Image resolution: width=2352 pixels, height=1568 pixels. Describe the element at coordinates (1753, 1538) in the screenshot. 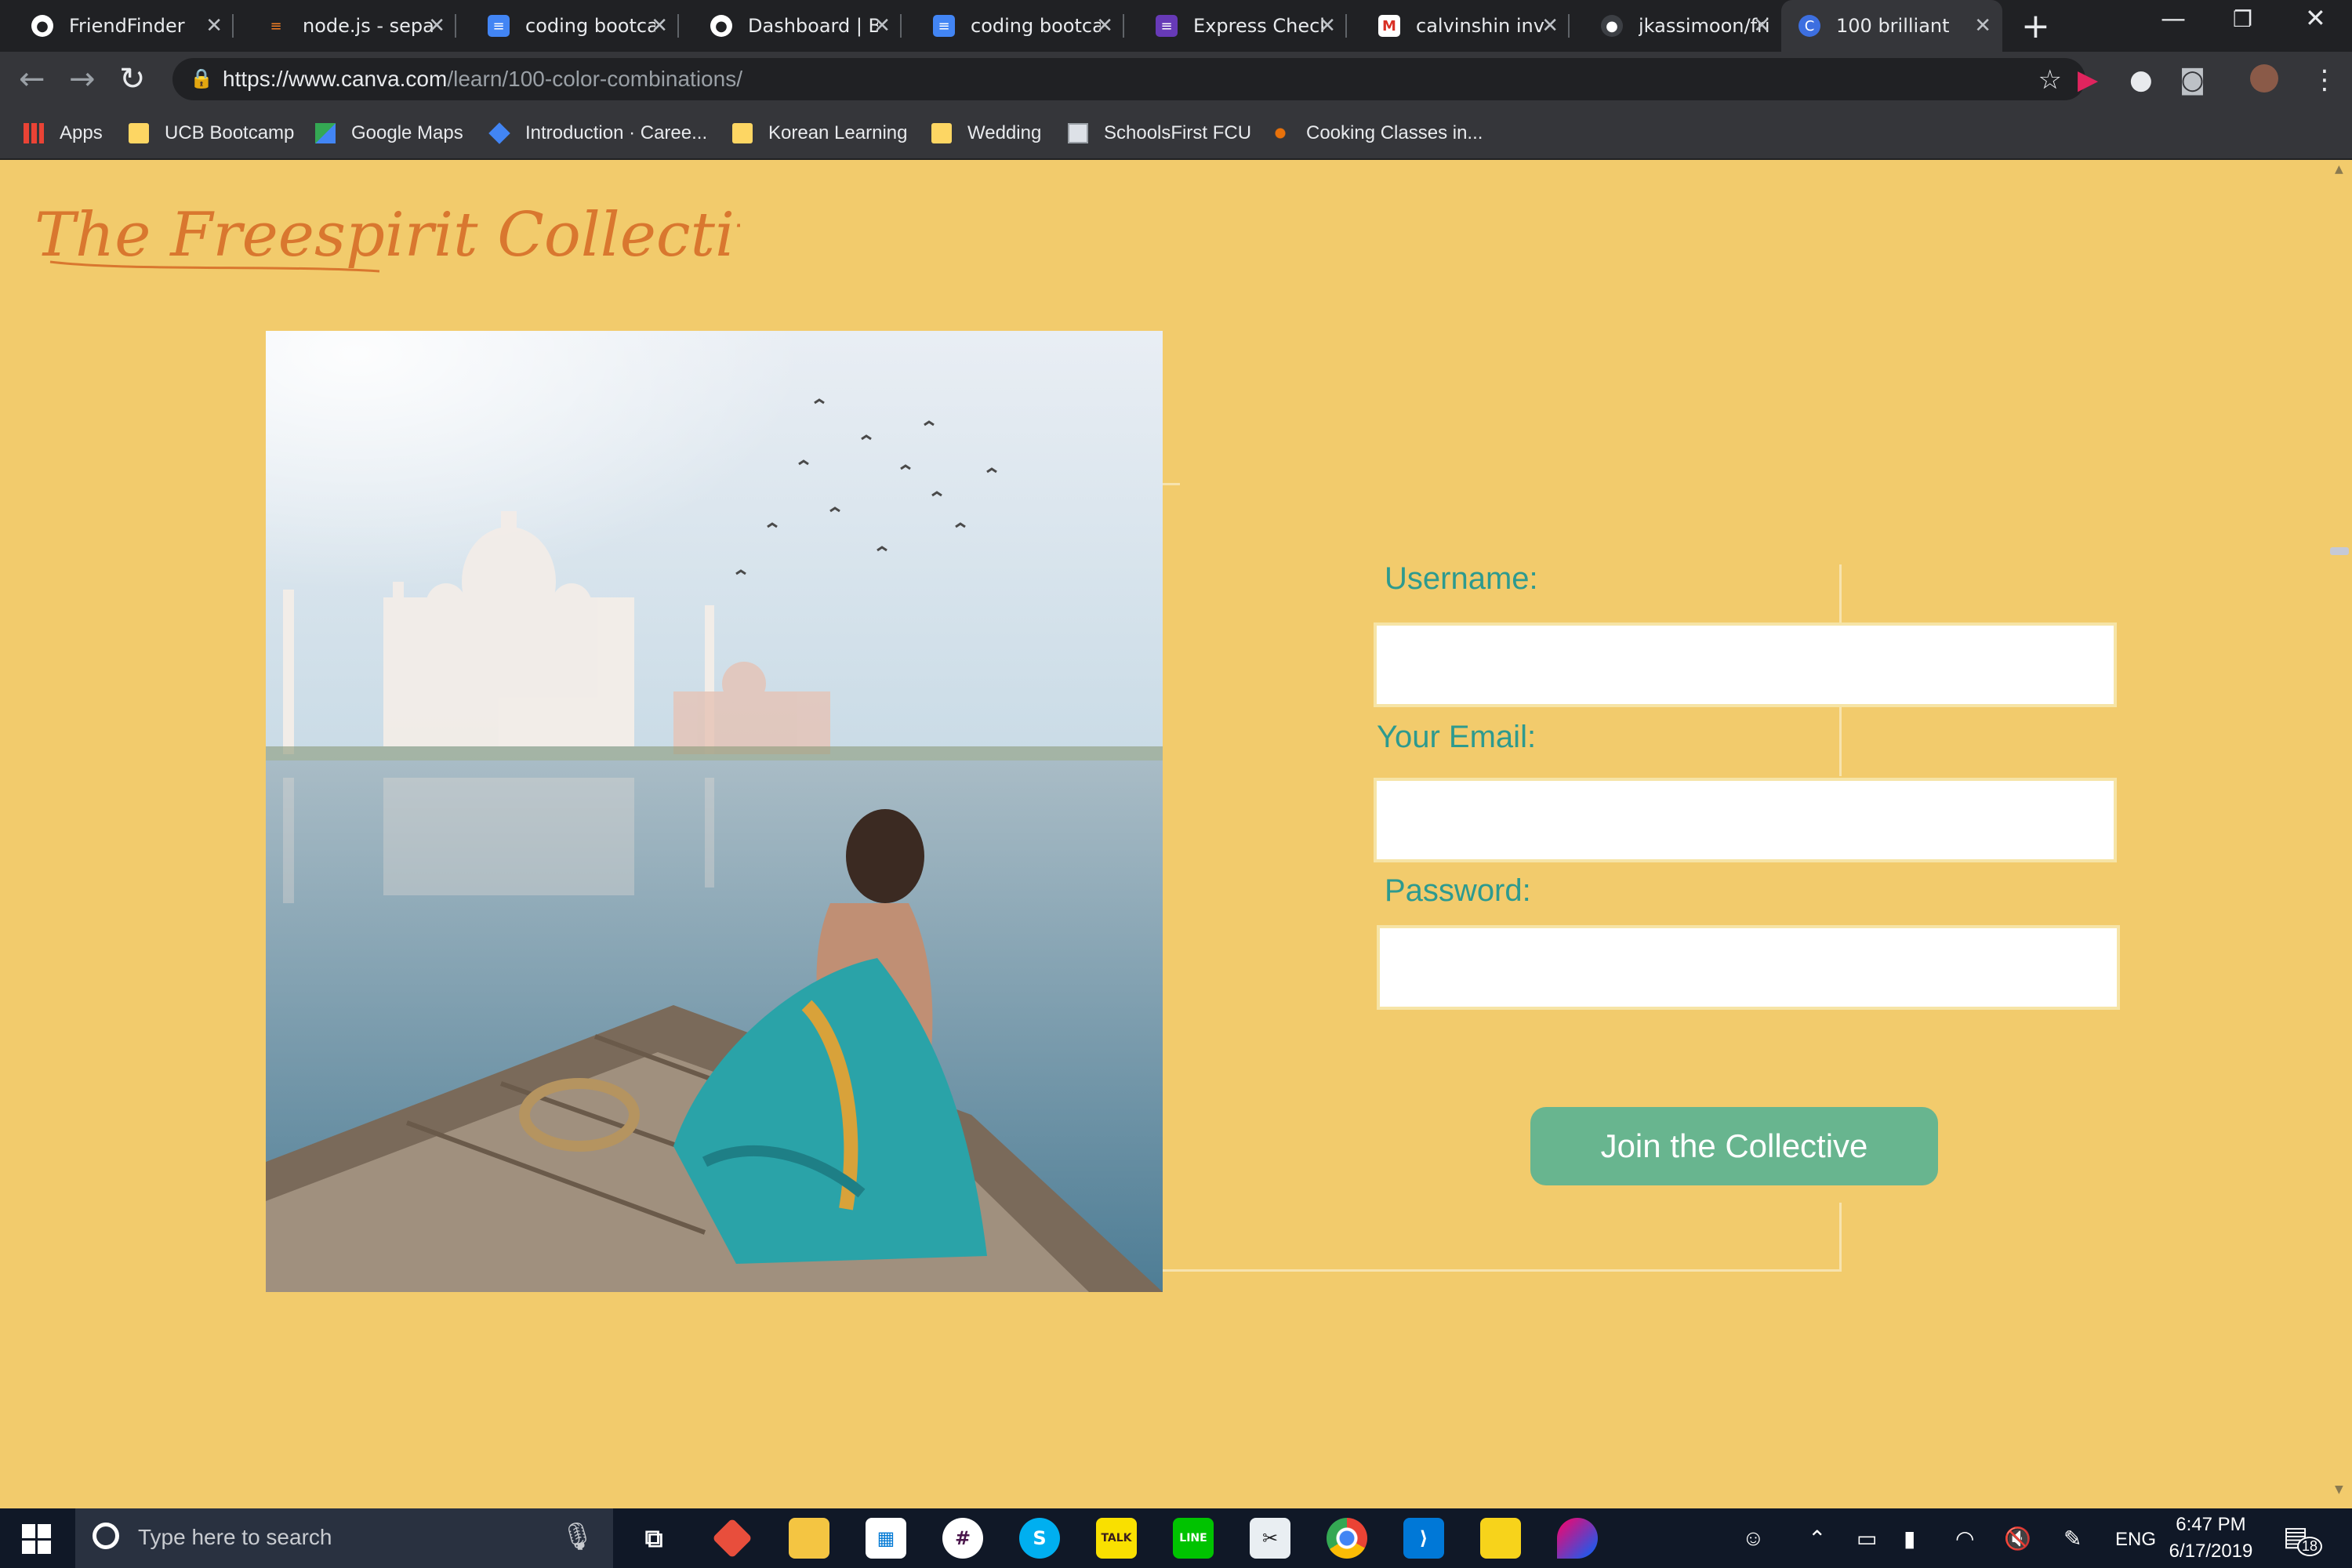

I see `people-icon: ☺` at that location.